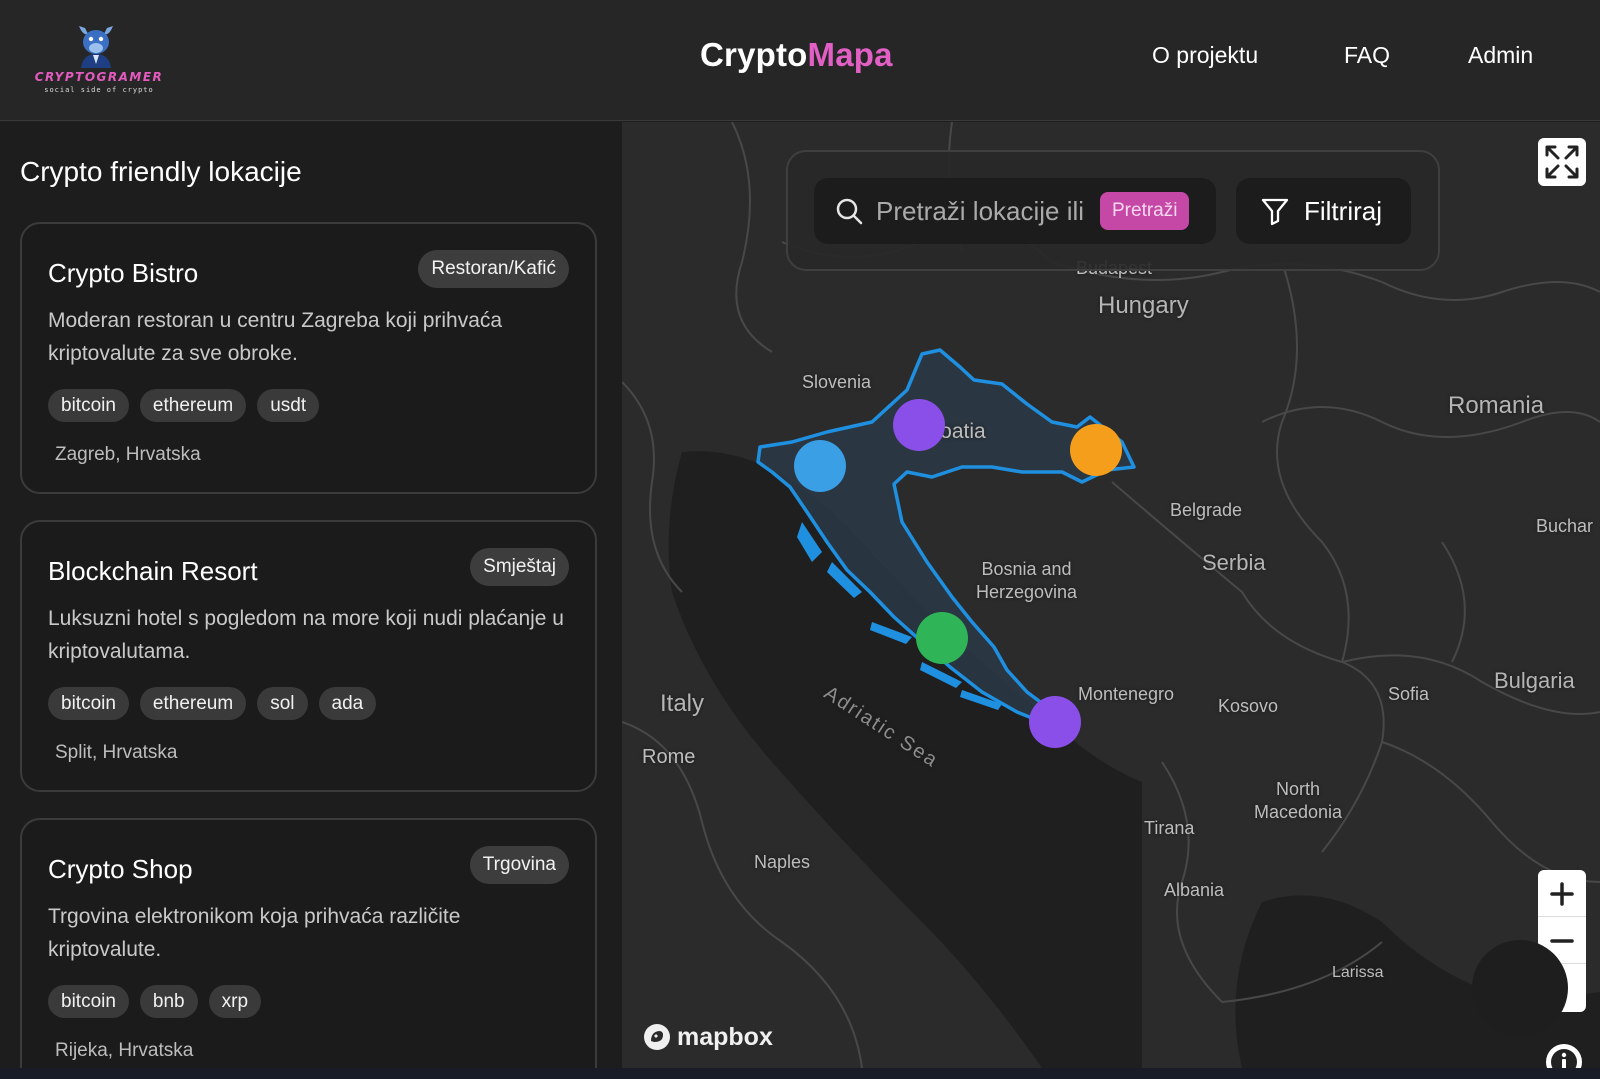 This screenshot has height=1079, width=1600. Describe the element at coordinates (782, 862) in the screenshot. I see `map-label-naples: Naples` at that location.